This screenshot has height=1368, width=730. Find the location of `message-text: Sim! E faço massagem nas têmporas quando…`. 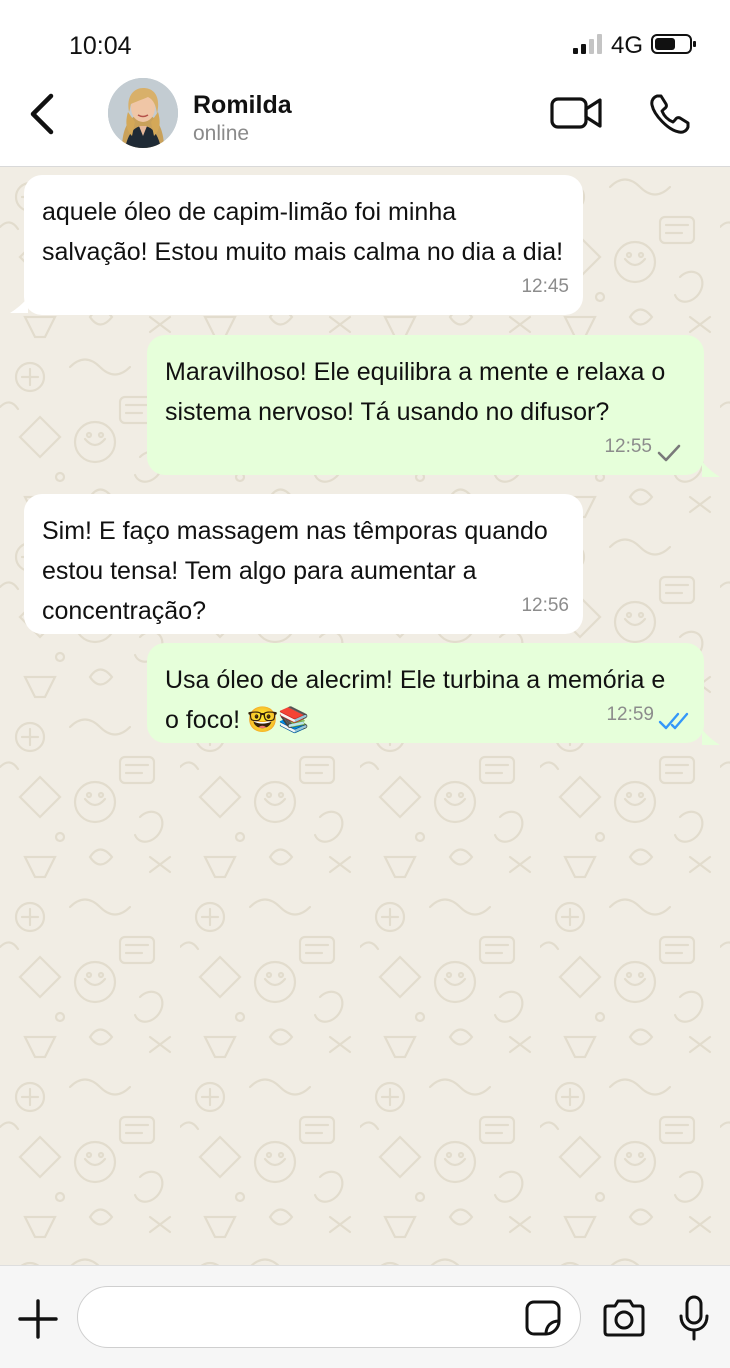

message-text: Sim! E faço massagem nas têmporas quando… is located at coordinates (295, 571).